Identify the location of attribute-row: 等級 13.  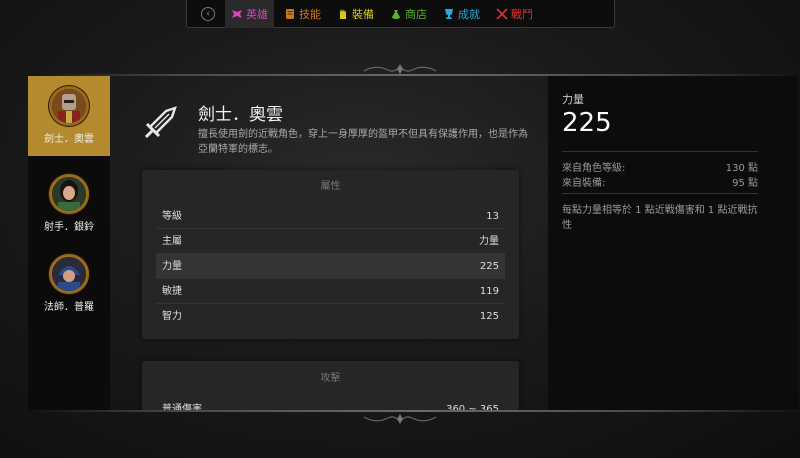
(330, 216).